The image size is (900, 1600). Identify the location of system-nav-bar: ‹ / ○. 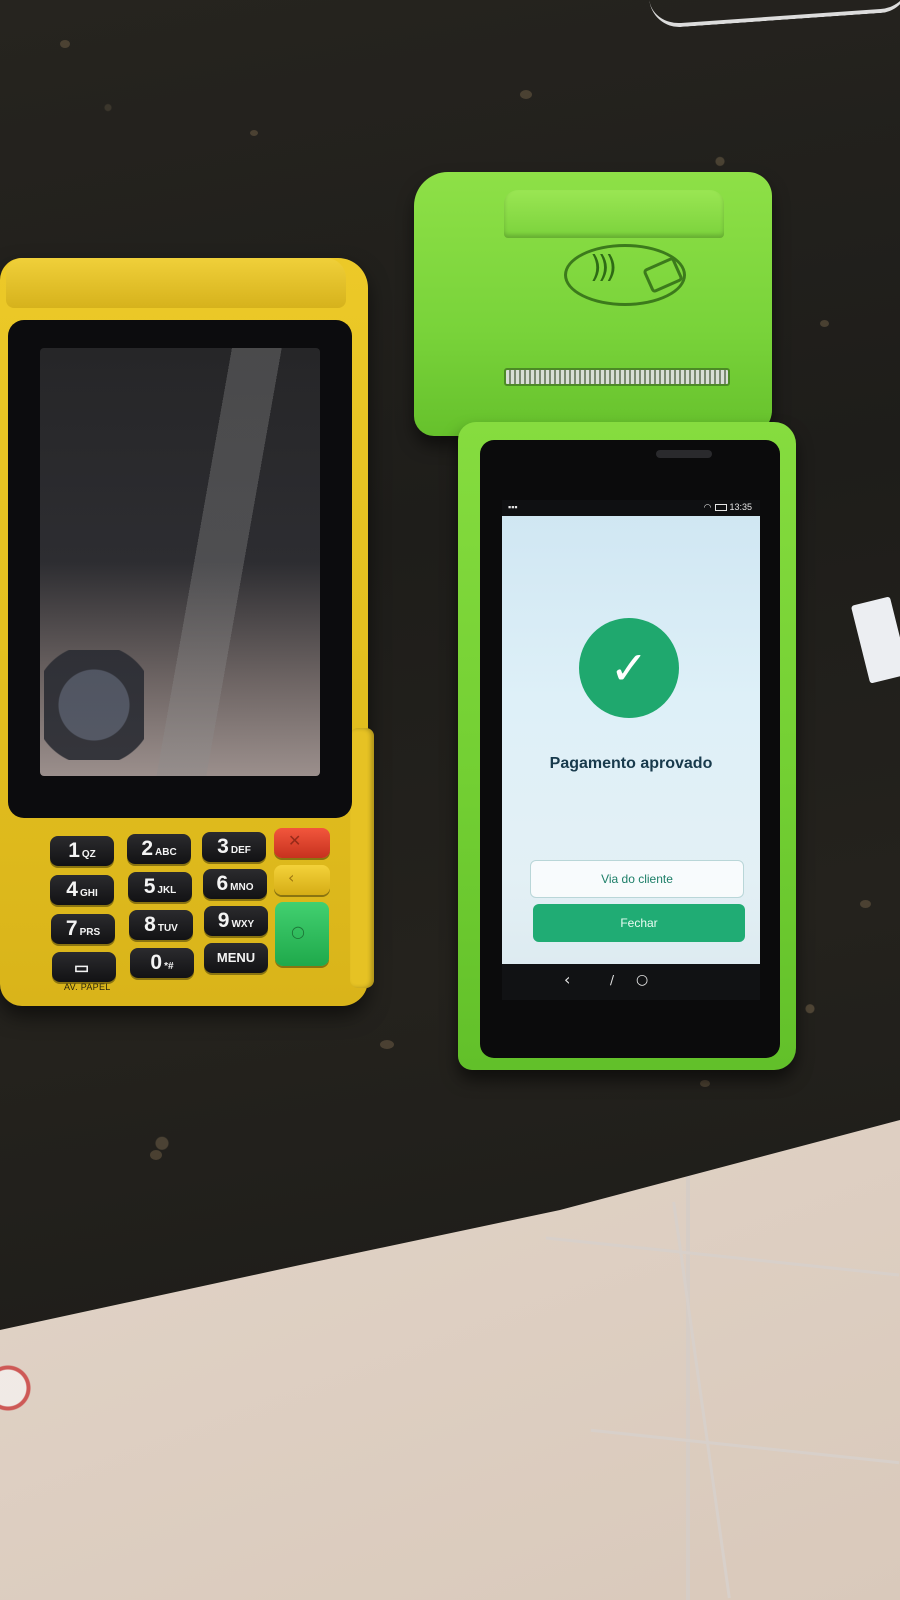
(631, 982).